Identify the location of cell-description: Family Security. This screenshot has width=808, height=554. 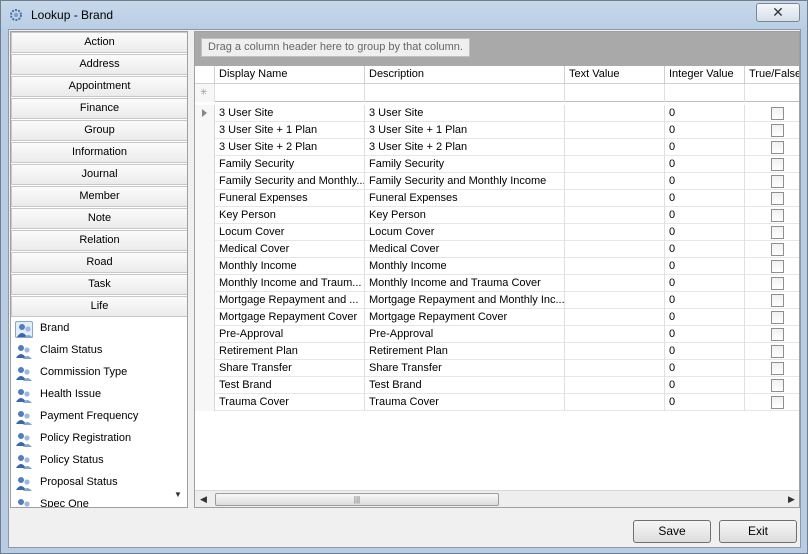
(465, 164).